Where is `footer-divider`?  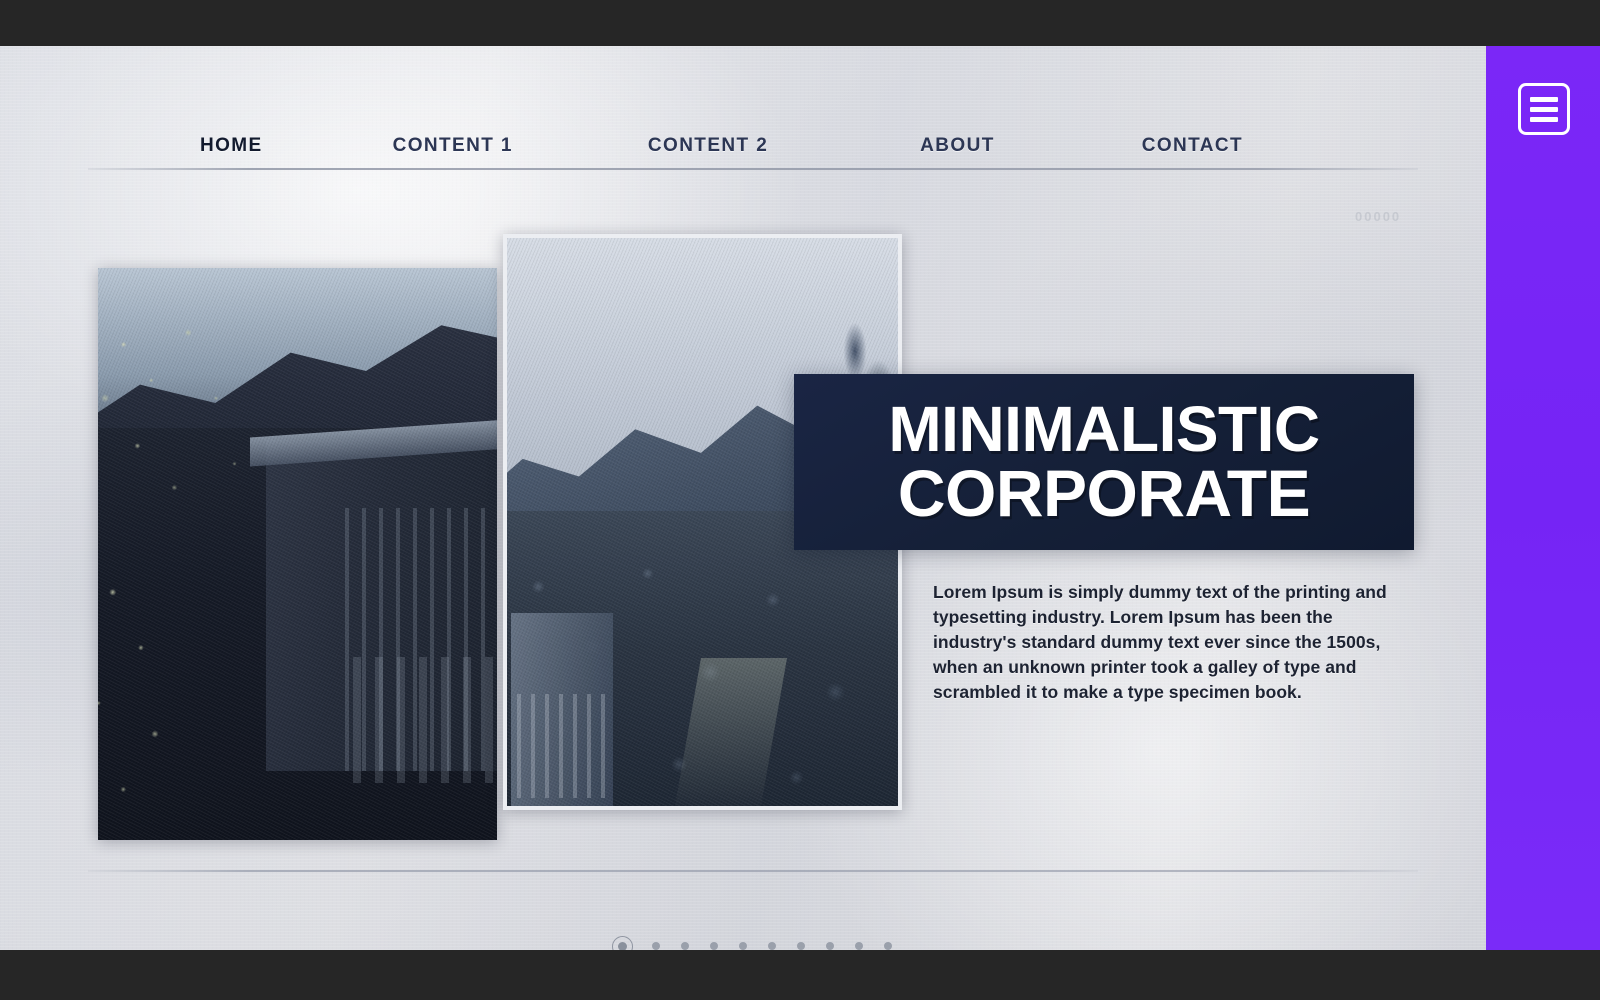
footer-divider is located at coordinates (753, 871).